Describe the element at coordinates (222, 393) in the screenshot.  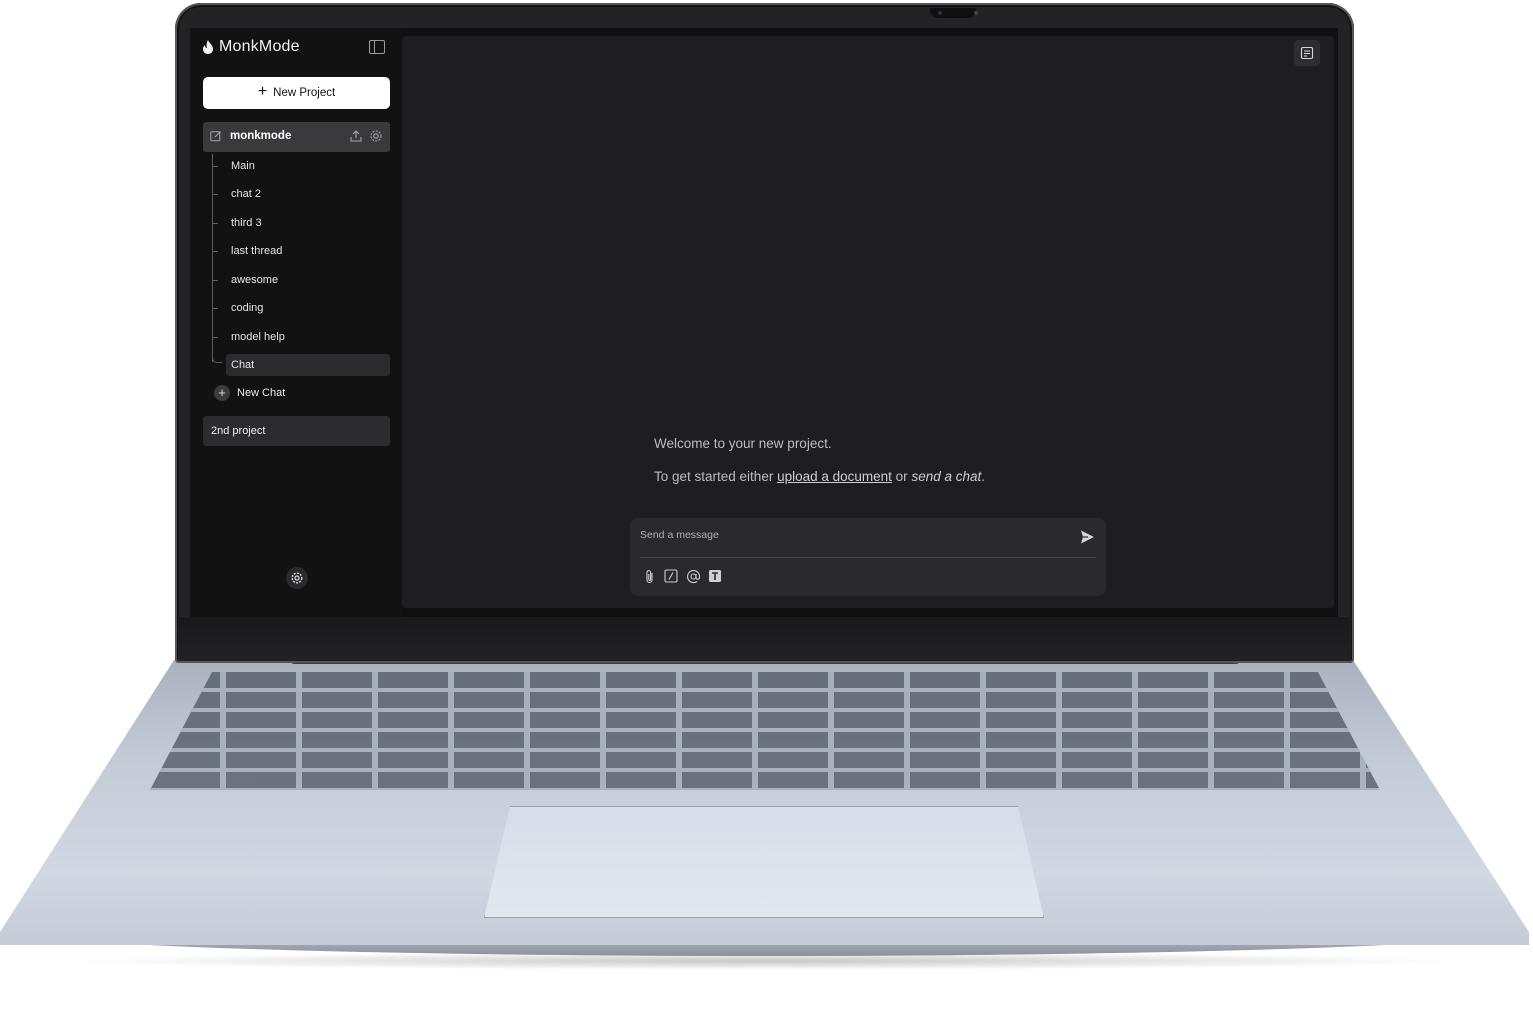
I see `plus-circle-icon: +` at that location.